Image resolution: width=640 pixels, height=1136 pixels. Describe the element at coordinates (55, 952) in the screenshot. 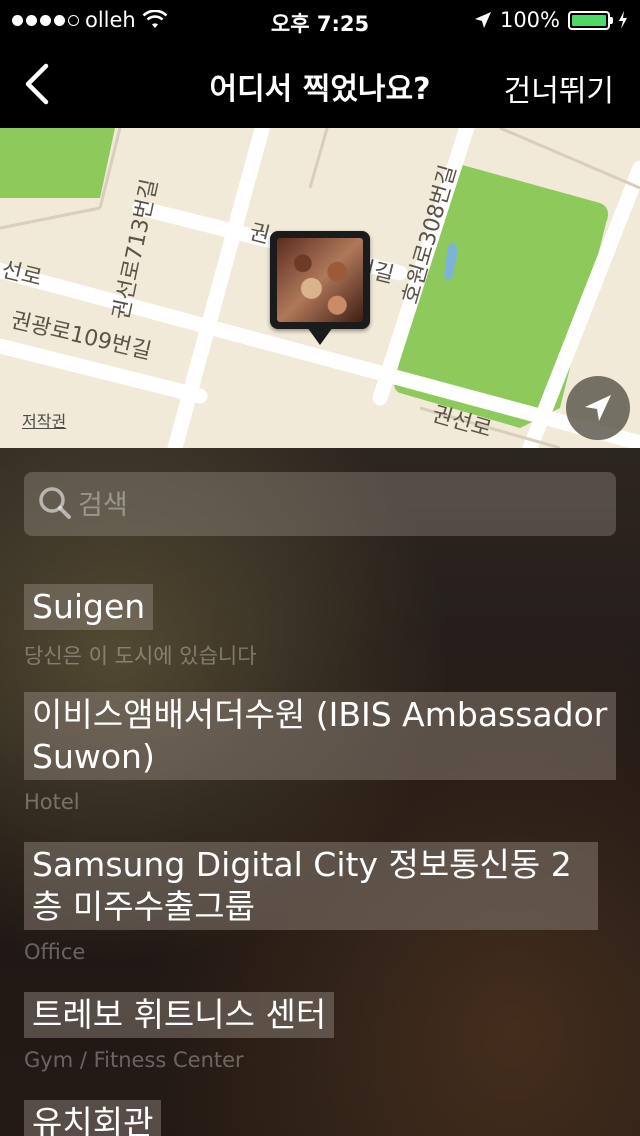

I see `place-subtitle: Office` at that location.